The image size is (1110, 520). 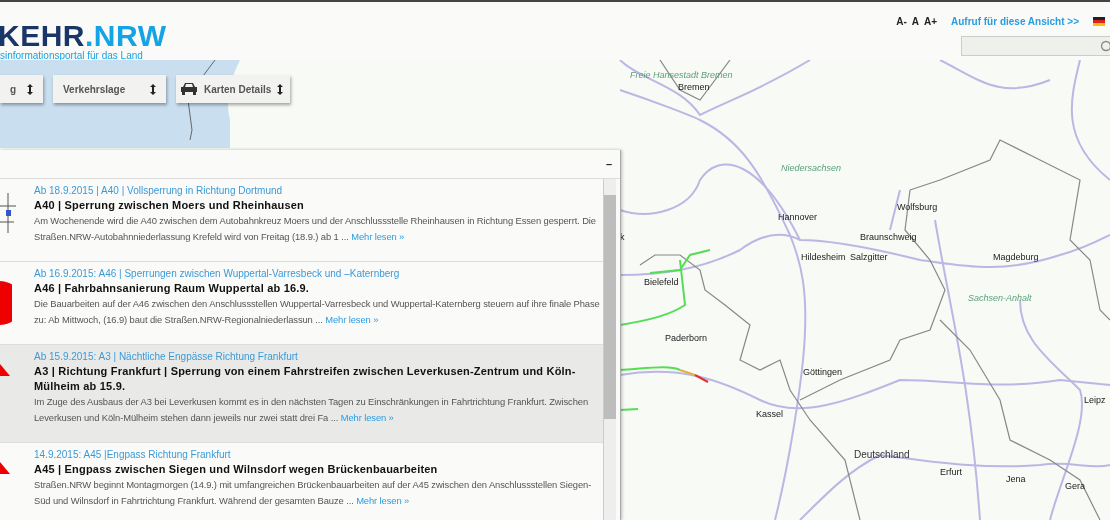 What do you see at coordinates (313, 493) in the screenshot?
I see `news-teaser: Straßen.NRW beginnt Montagmorgen (14.9.) mit umfangreichen Brückenbauarbeiten auf der A45 zwischen den Anschlussstellen Siegen-Süd und Wilnsdorf in Fahrtrichtung Frankfurt. Während der gesamten Bauze ... Mehr lesen »` at bounding box center [313, 493].